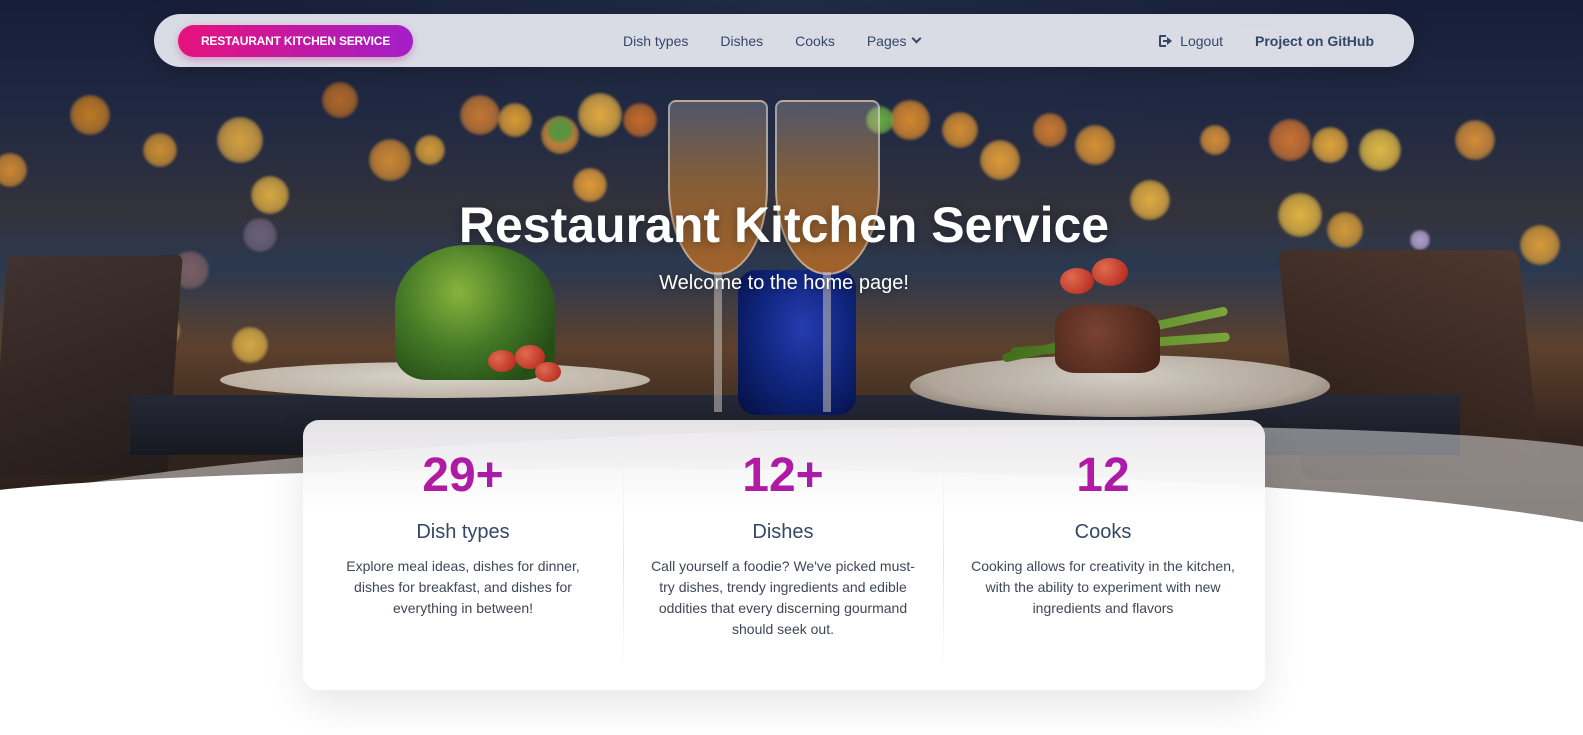 The width and height of the screenshot is (1583, 735). Describe the element at coordinates (1103, 531) in the screenshot. I see `stat-title: Cooks` at that location.